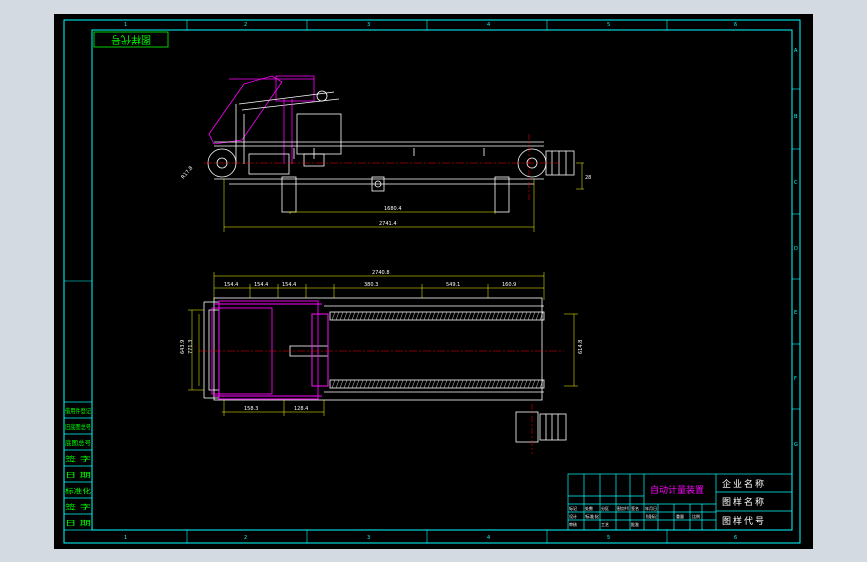 Image resolution: width=867 pixels, height=562 pixels. Describe the element at coordinates (183, 347) in the screenshot. I see `top-dim-left-h2: 643.9` at that location.